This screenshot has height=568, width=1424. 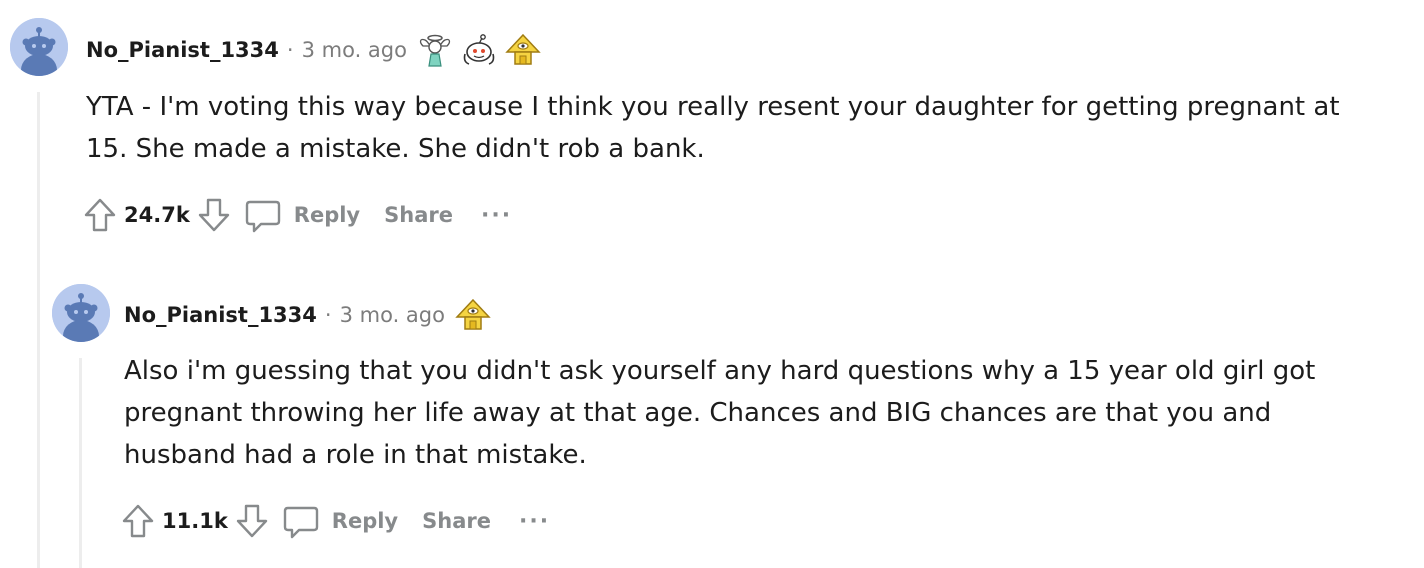 I want to click on vote-score: 24.7k, so click(x=157, y=215).